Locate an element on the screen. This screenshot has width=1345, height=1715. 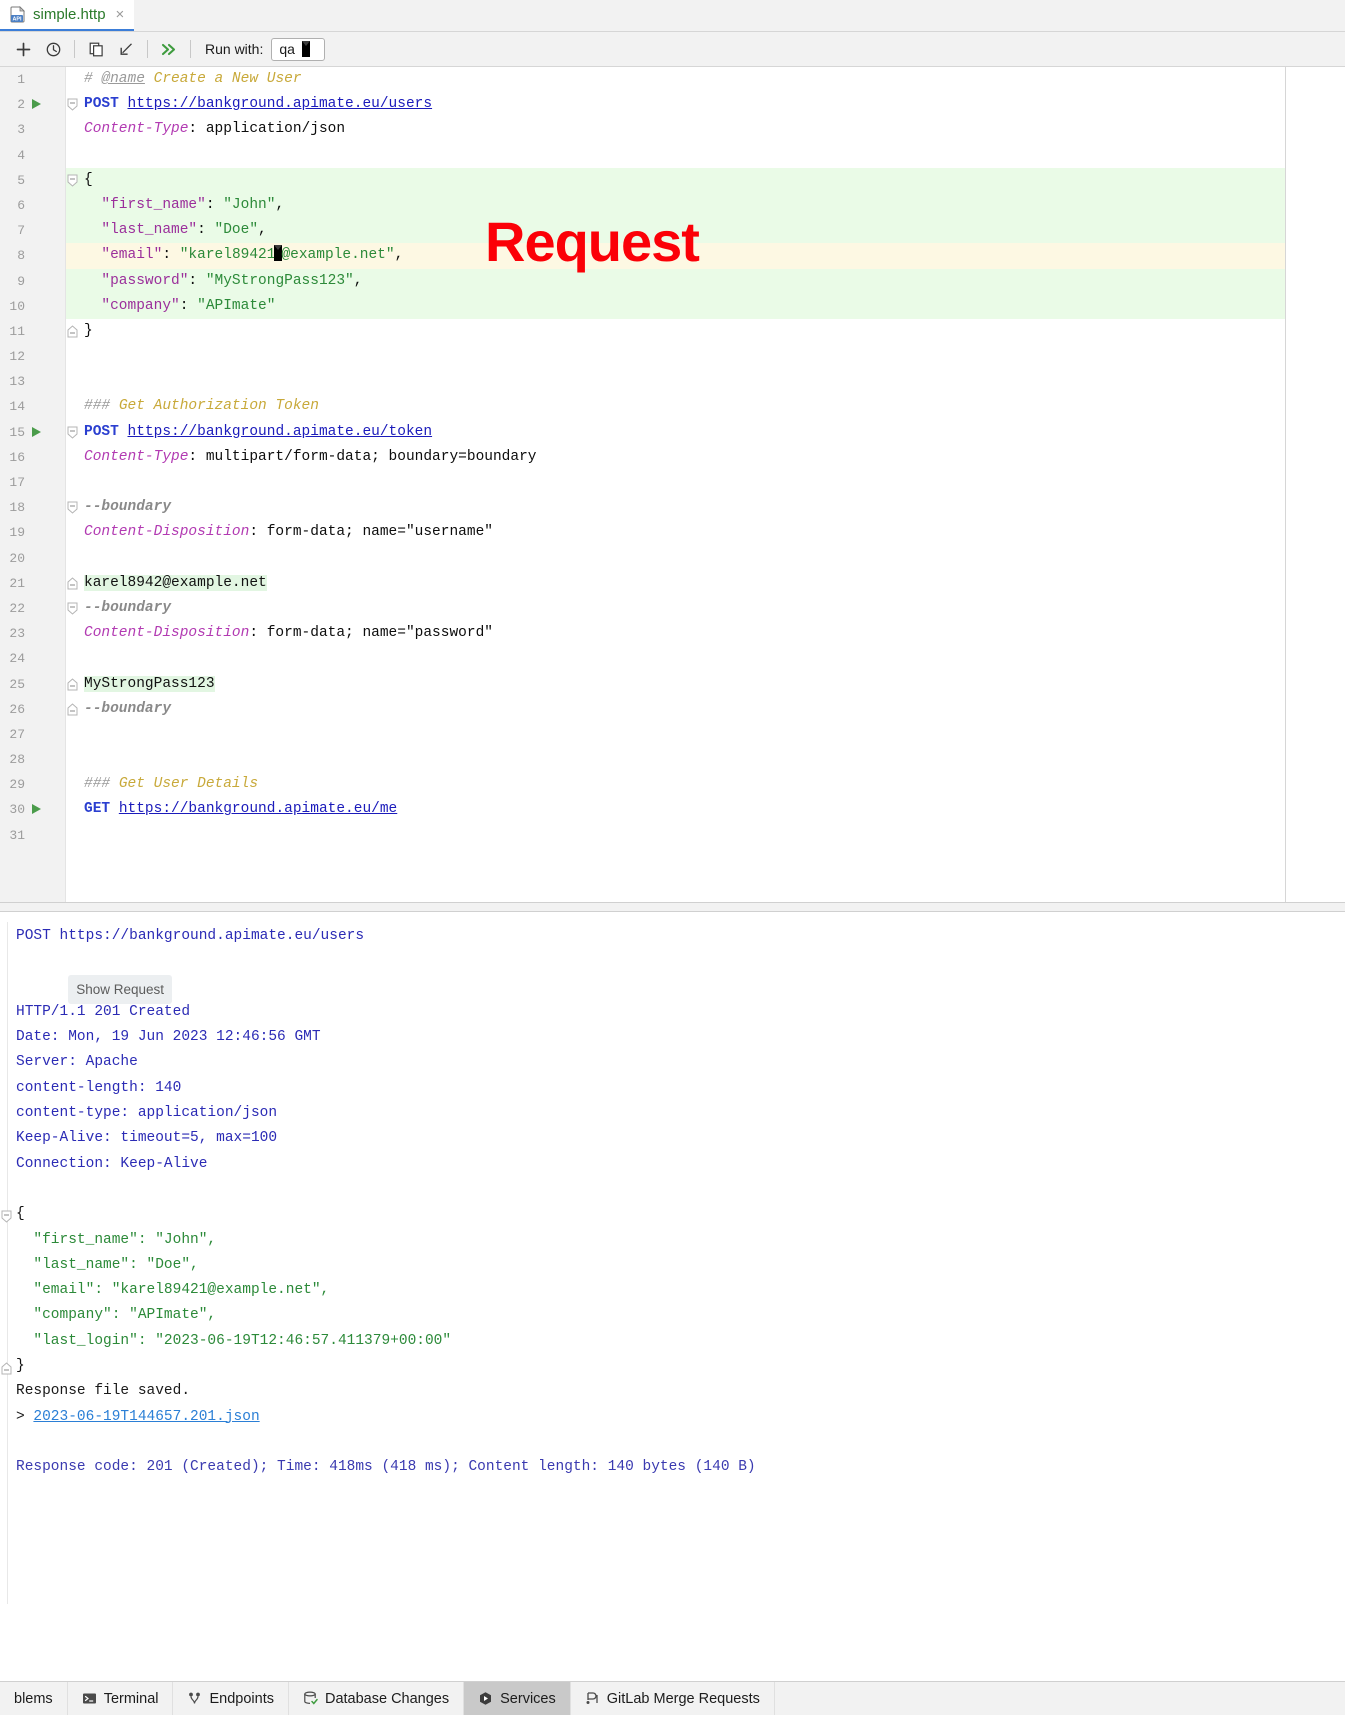
token: "last_name" is located at coordinates (141, 230).